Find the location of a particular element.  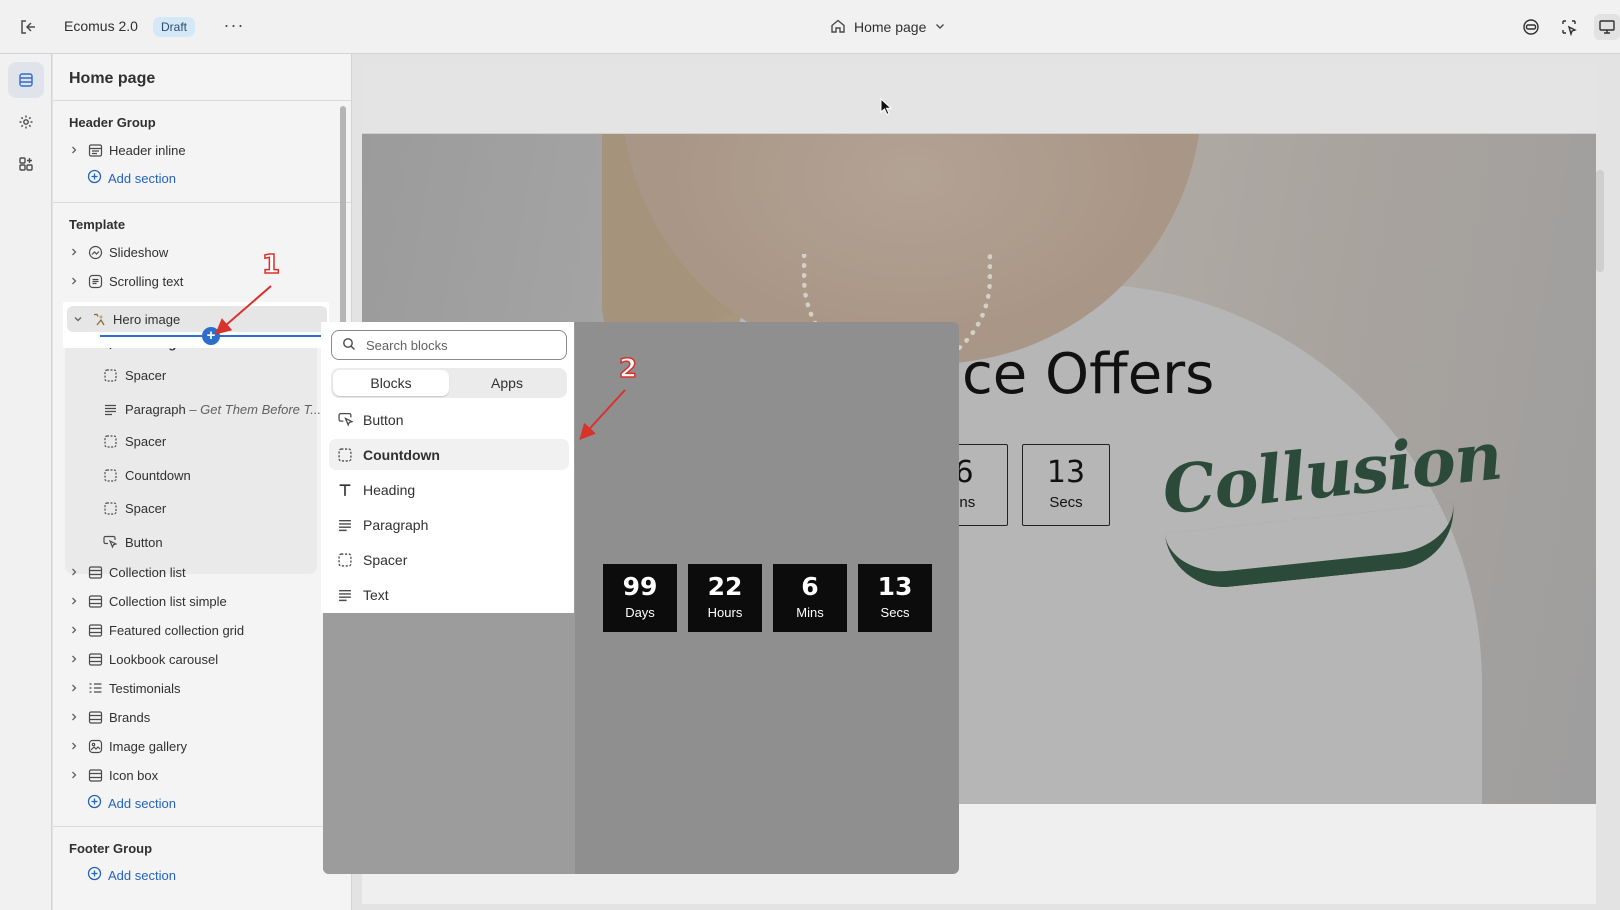

add-section-header-button: Add section is located at coordinates (131, 178).